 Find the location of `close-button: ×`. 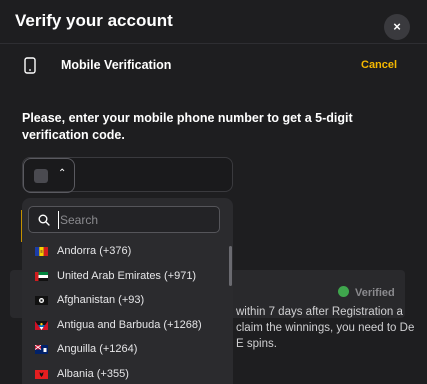

close-button: × is located at coordinates (397, 27).